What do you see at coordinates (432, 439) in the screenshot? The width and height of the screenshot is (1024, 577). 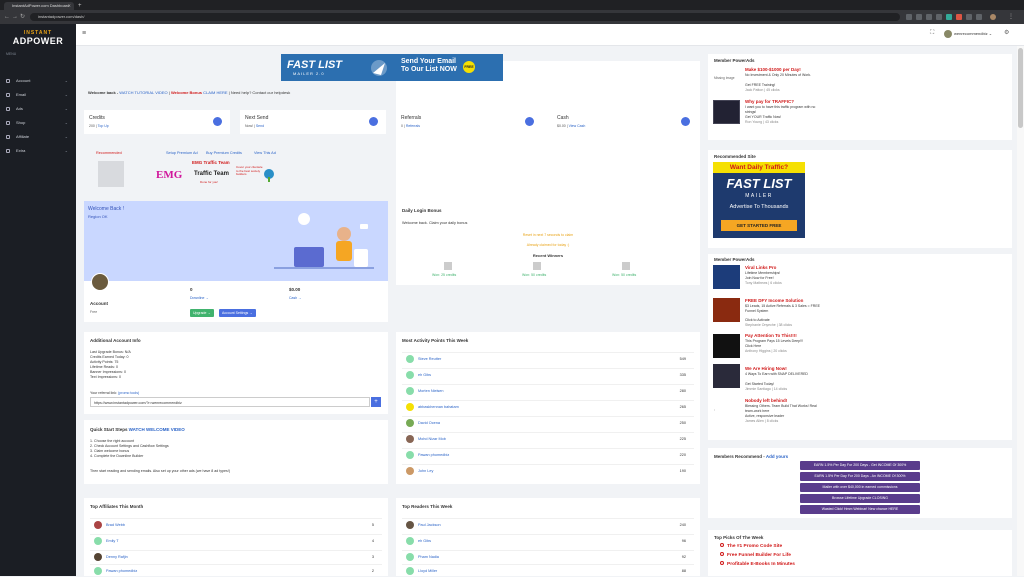 I see `member-name: Mohd Nizar Mob` at bounding box center [432, 439].